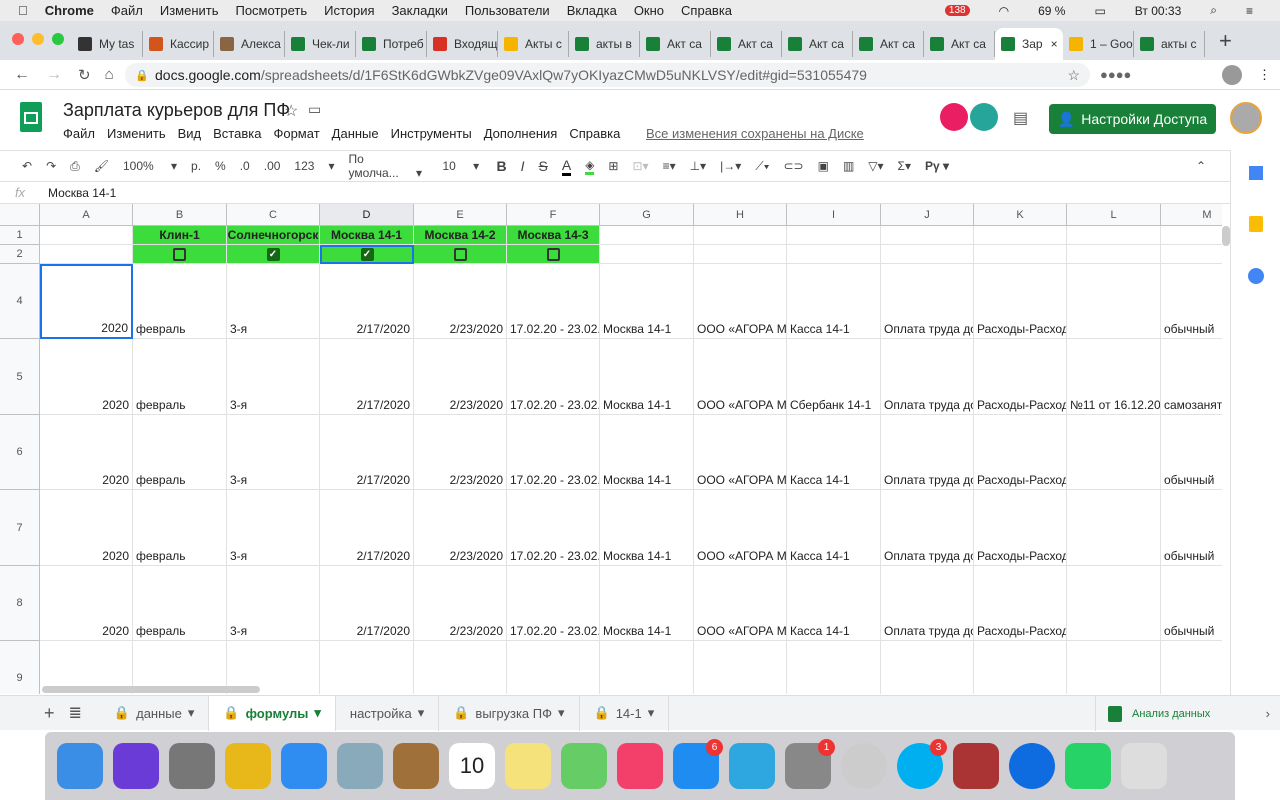  Describe the element at coordinates (1114, 254) in the screenshot. I see `cell-L2` at that location.